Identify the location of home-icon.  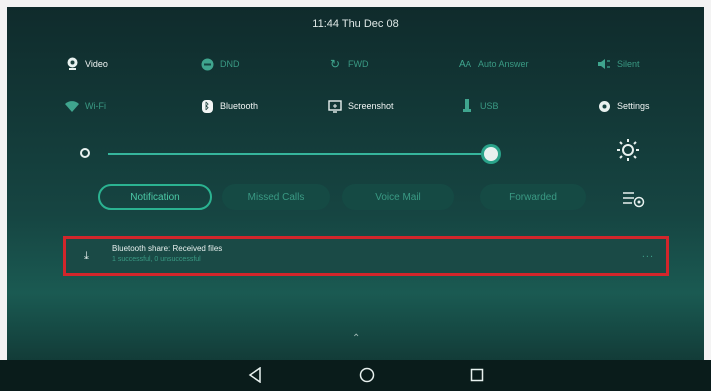
(367, 375).